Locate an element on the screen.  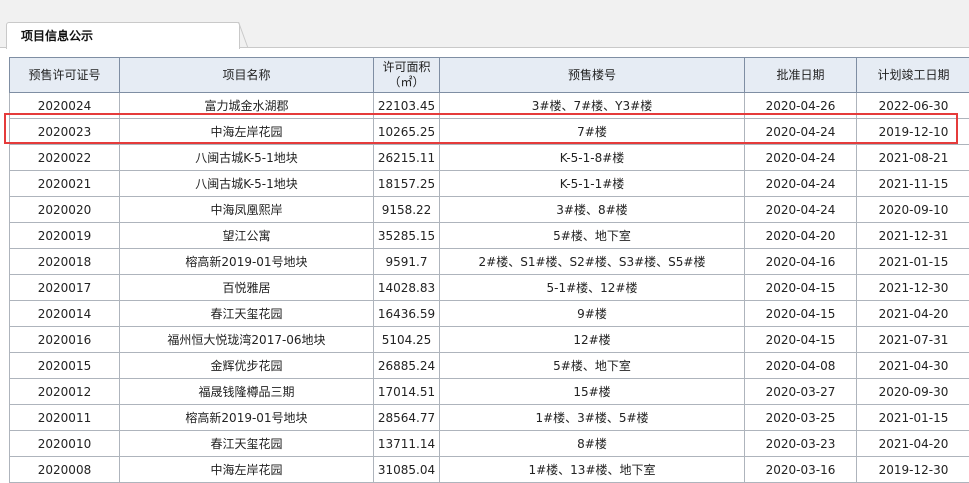
tab-divider is located at coordinates (248, 35).